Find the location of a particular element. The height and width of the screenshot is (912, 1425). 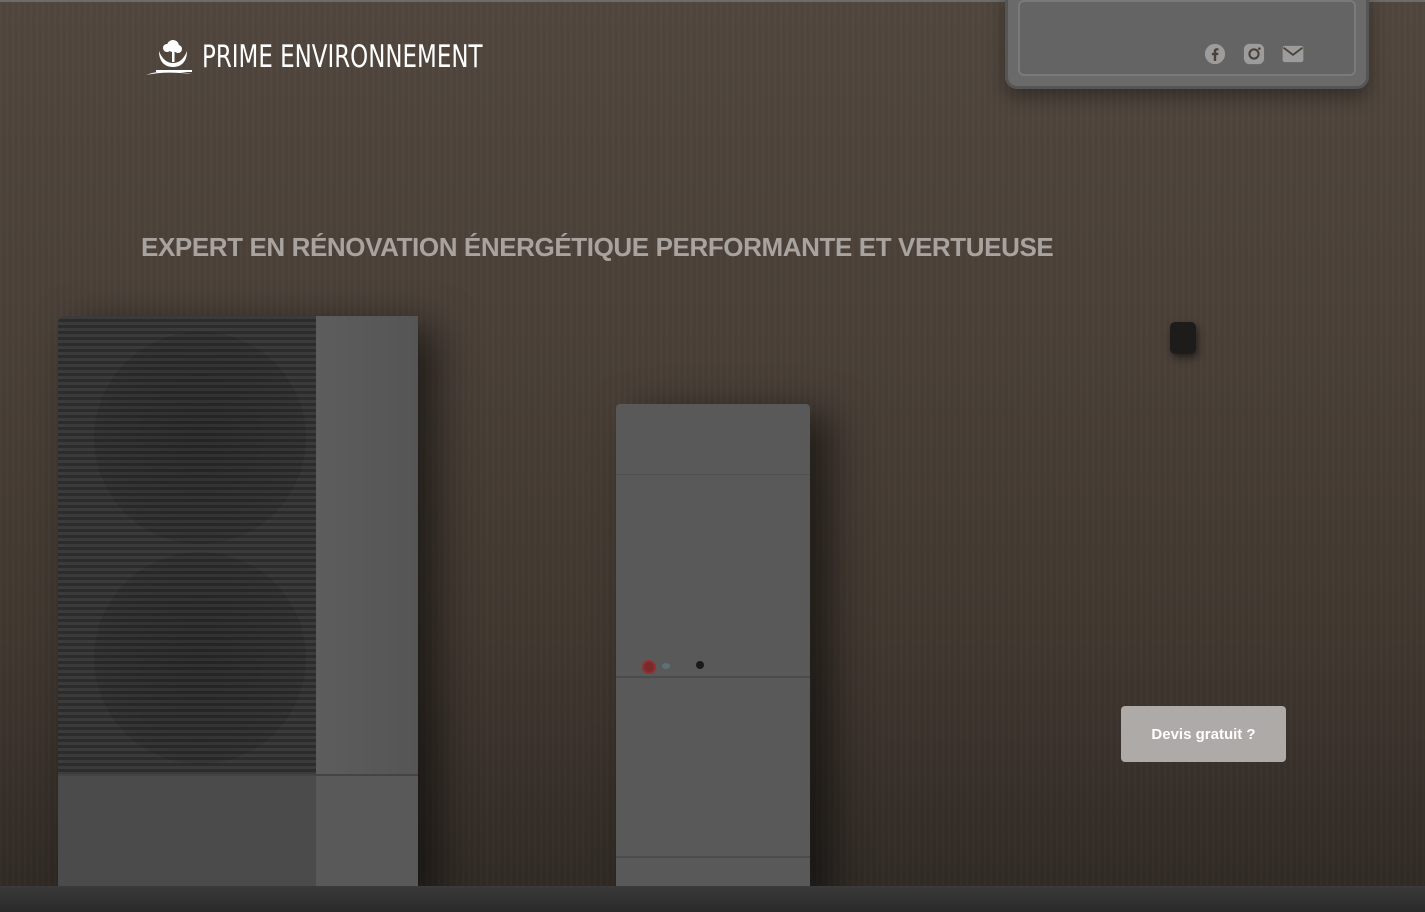

logo-text: PRIME ENVIRONNEMENT is located at coordinates (342, 56).